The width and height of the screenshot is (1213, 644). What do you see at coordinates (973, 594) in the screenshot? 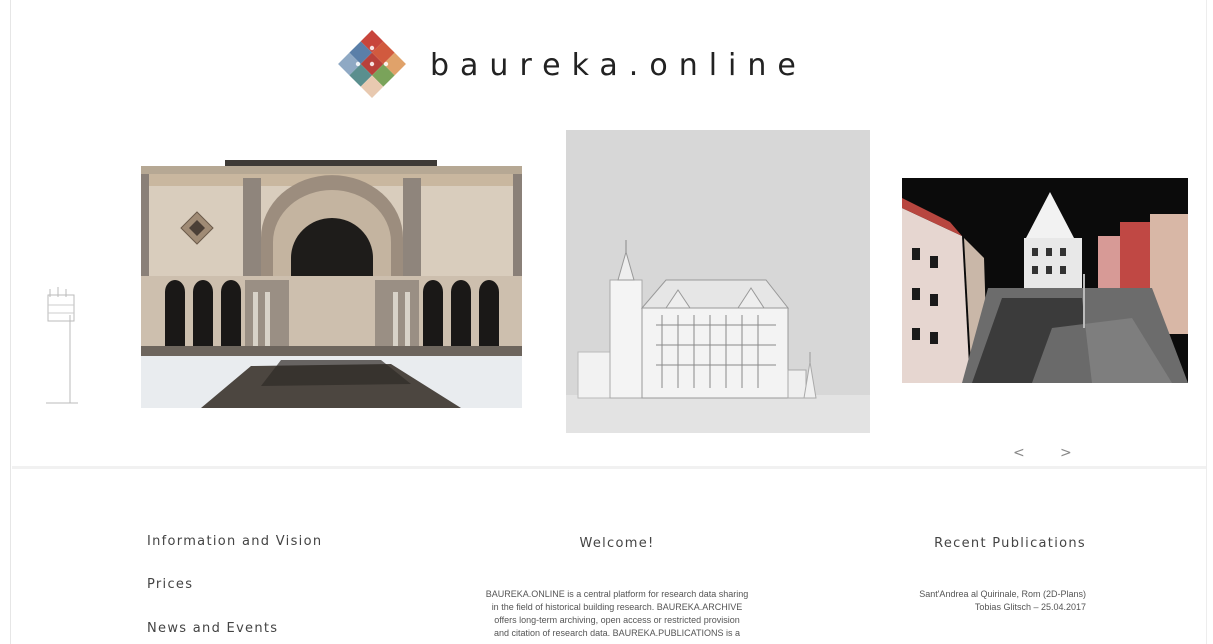
I see `publication-title: Sant'Andrea al Quirinale, Rom (2D-Plans)` at bounding box center [973, 594].